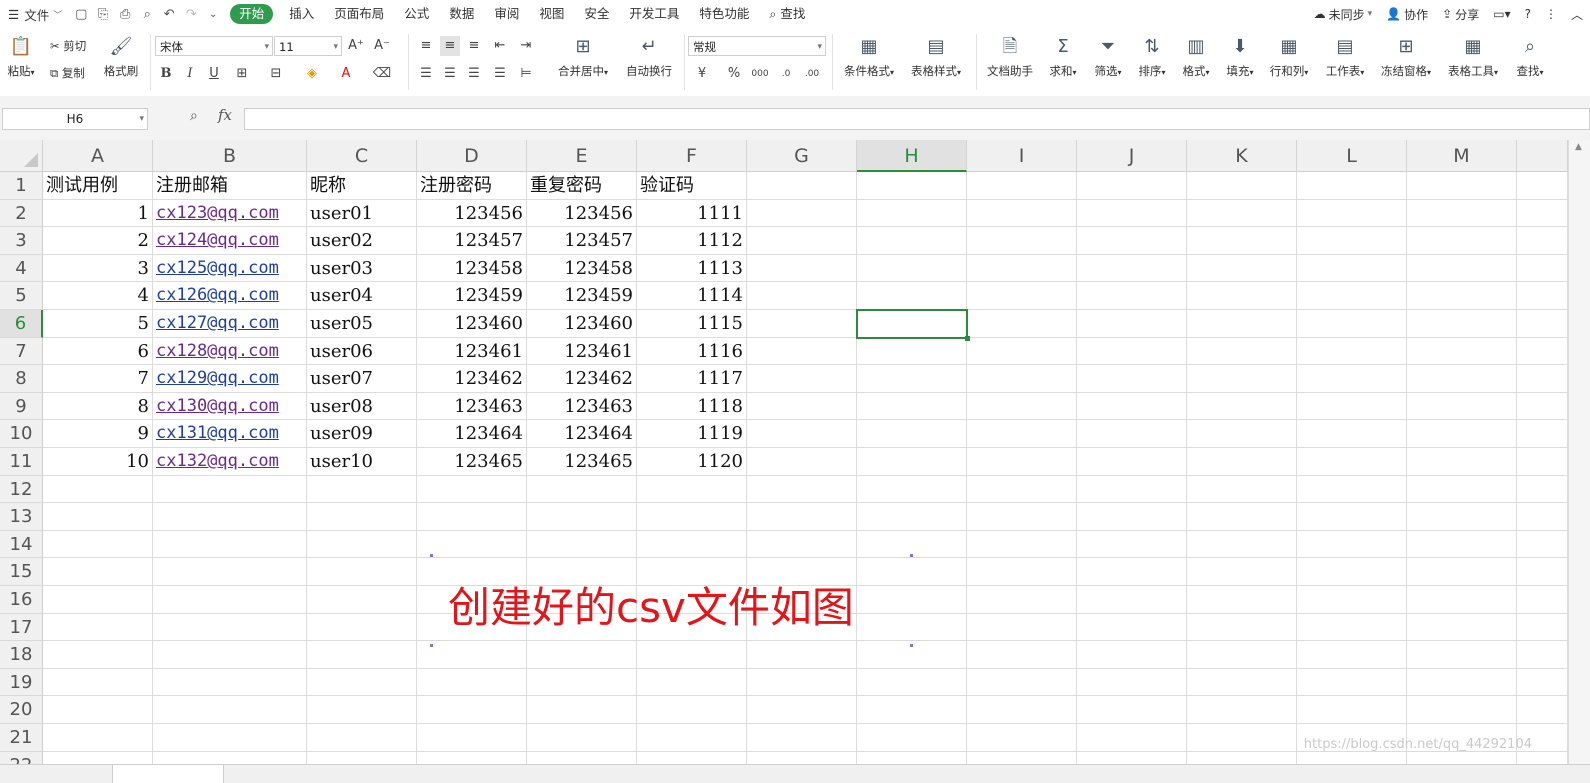 The width and height of the screenshot is (1590, 783). What do you see at coordinates (1345, 56) in the screenshot?
I see `worksheet-button: ▤ 工作表▾` at bounding box center [1345, 56].